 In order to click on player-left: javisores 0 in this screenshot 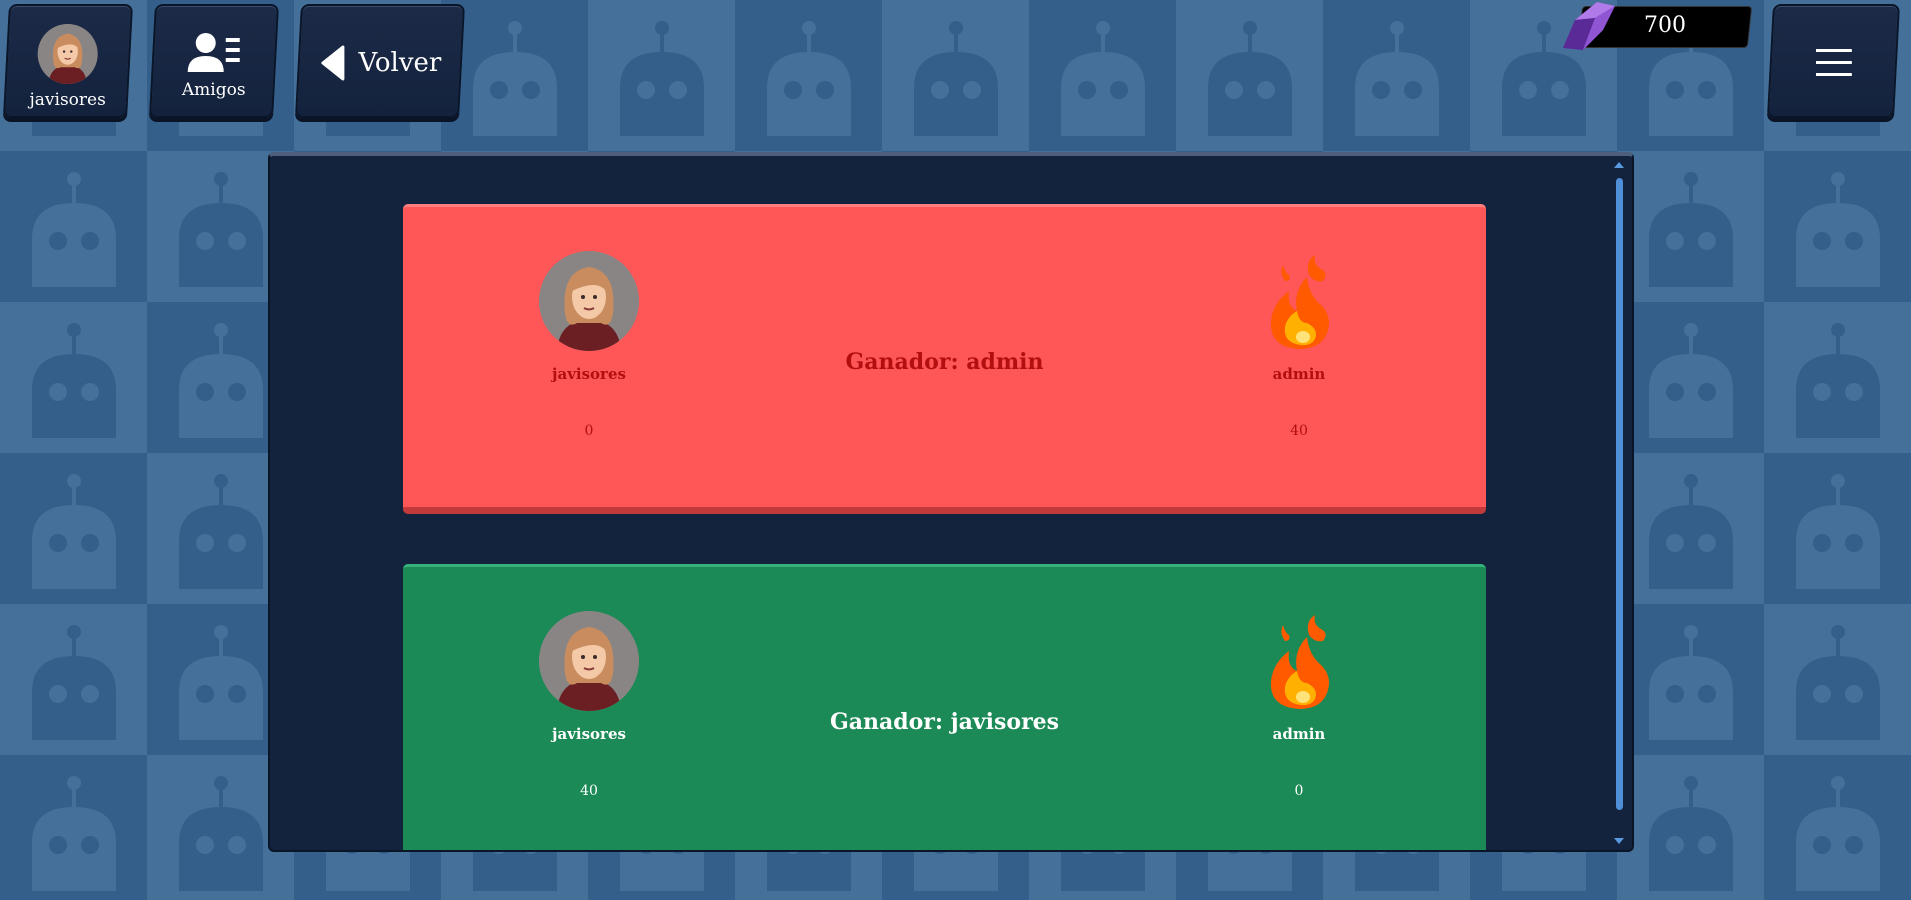, I will do `click(589, 345)`.